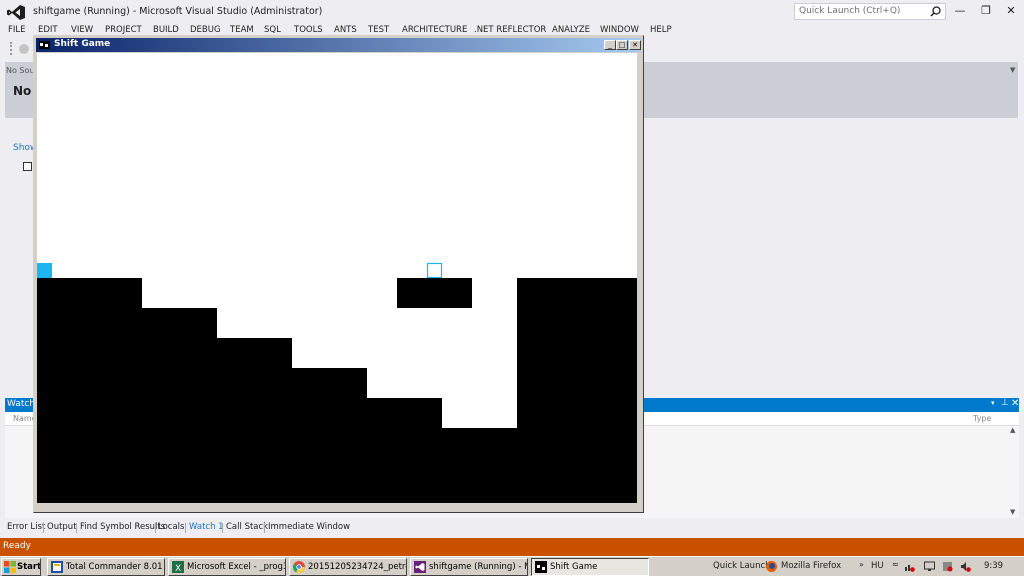 The image size is (1024, 576). Describe the element at coordinates (993, 403) in the screenshot. I see `chevron-down-icon: ▾` at that location.